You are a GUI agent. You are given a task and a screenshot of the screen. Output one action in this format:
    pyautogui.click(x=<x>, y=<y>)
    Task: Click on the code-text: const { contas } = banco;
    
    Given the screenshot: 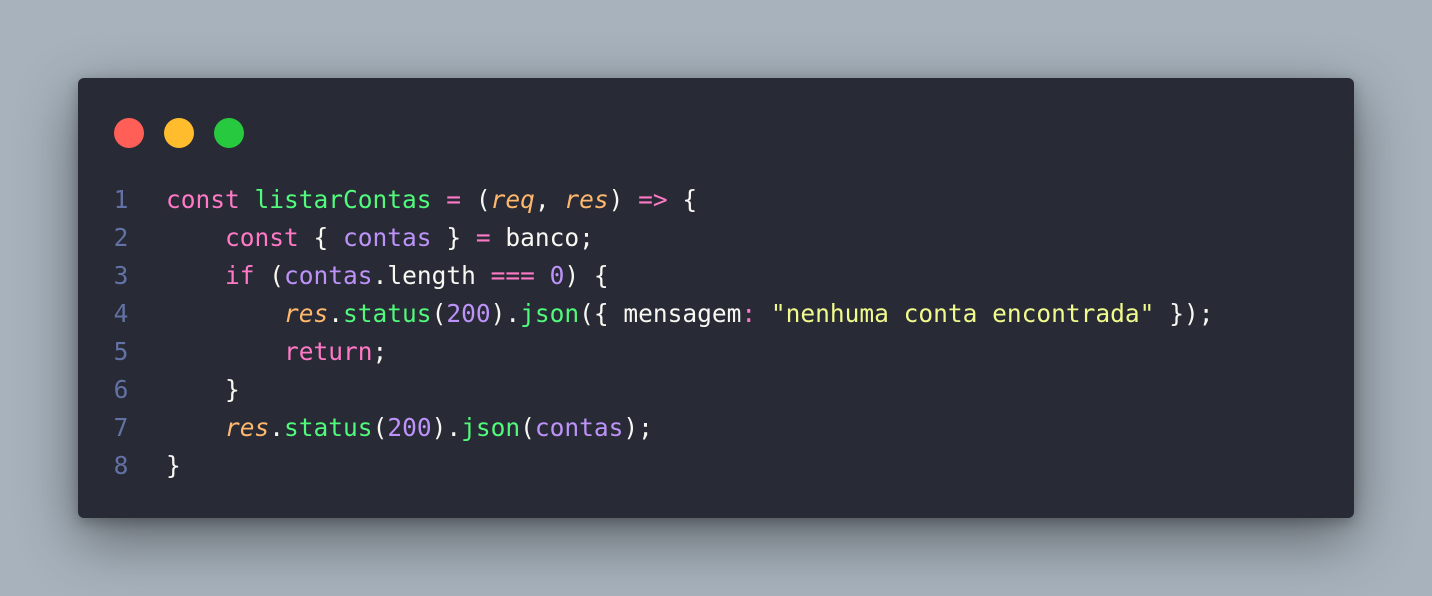 What is the action you would take?
    pyautogui.click(x=380, y=238)
    